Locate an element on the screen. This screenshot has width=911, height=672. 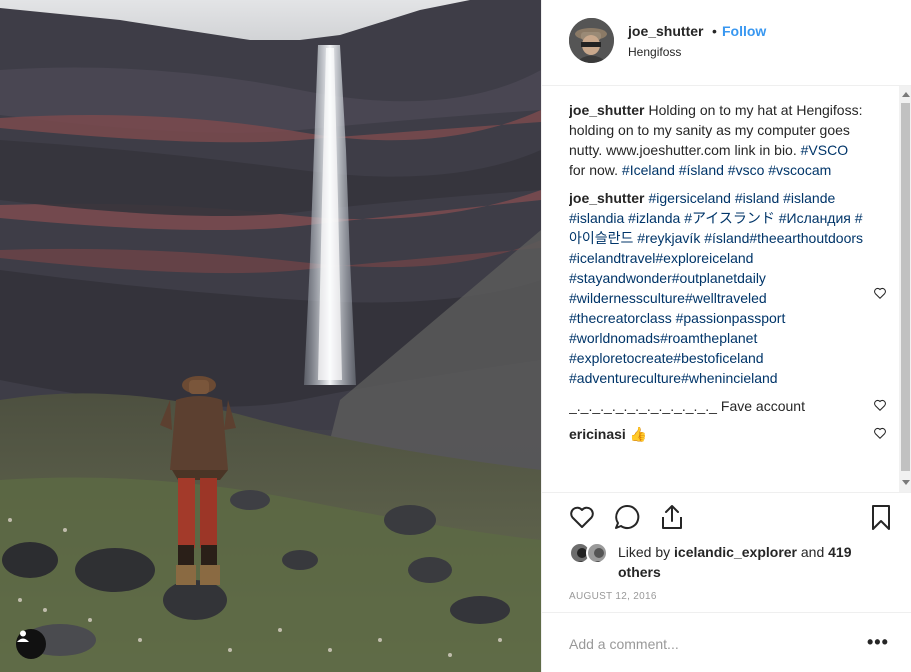
post-date: AUGUST 12, 2016 is located at coordinates (613, 596).